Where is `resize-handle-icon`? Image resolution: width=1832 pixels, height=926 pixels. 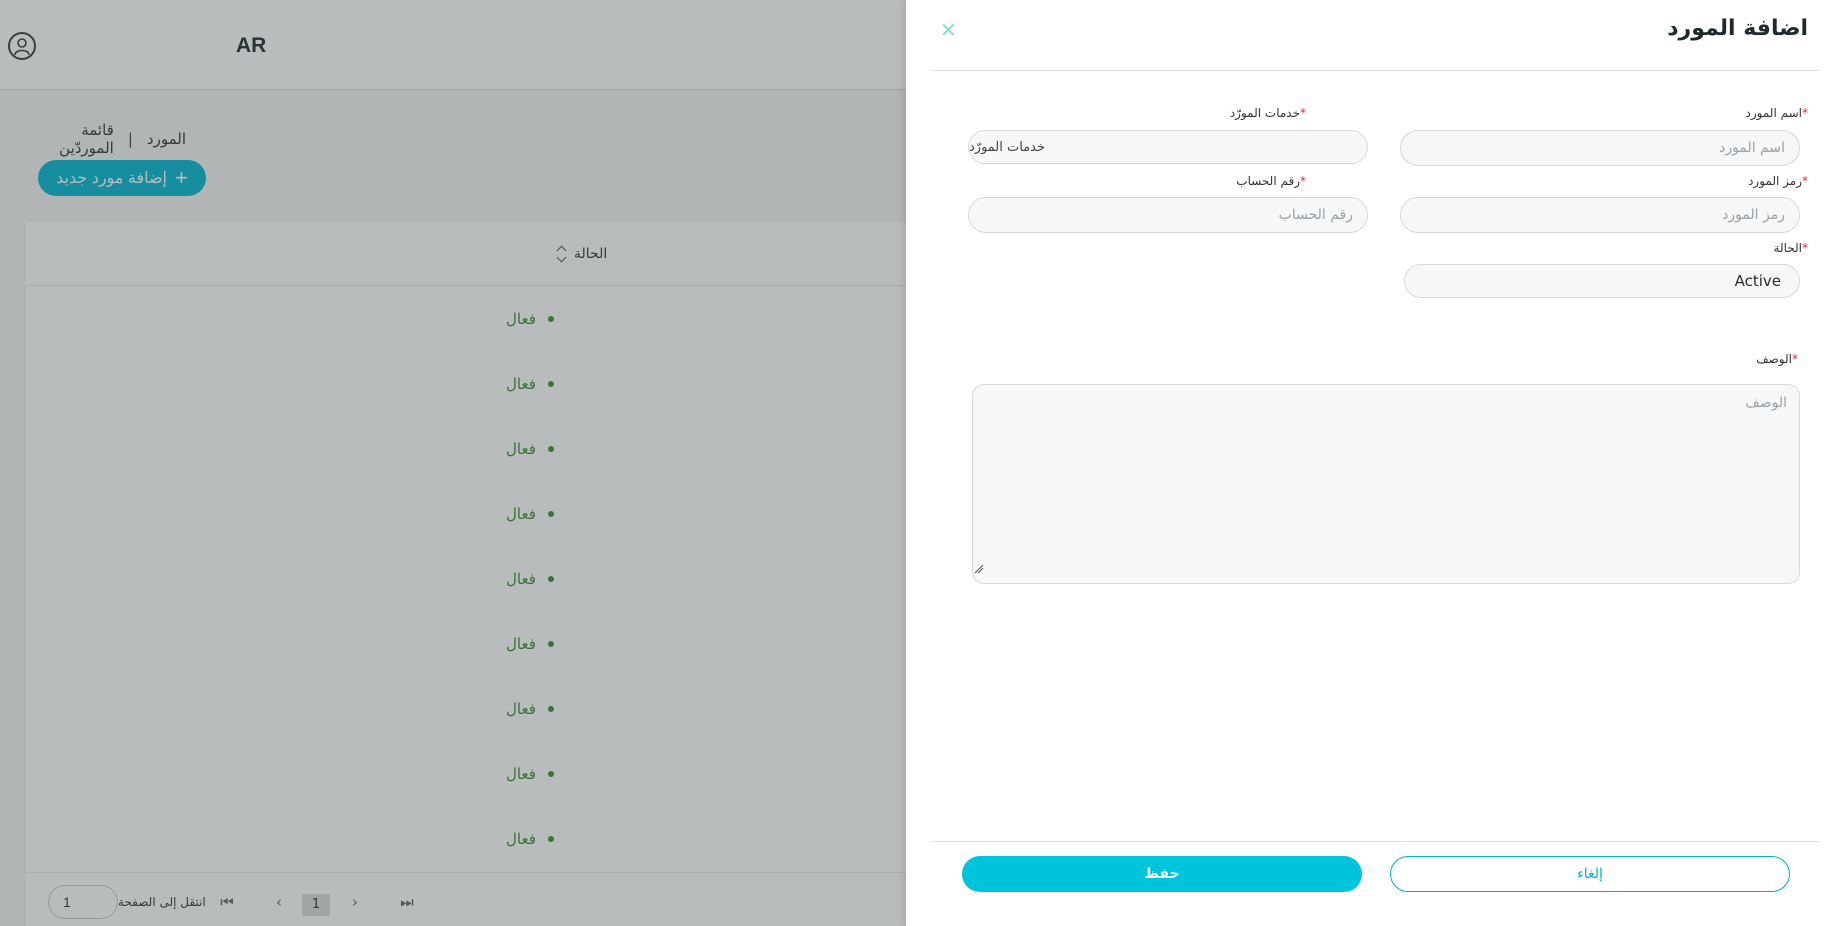 resize-handle-icon is located at coordinates (979, 569).